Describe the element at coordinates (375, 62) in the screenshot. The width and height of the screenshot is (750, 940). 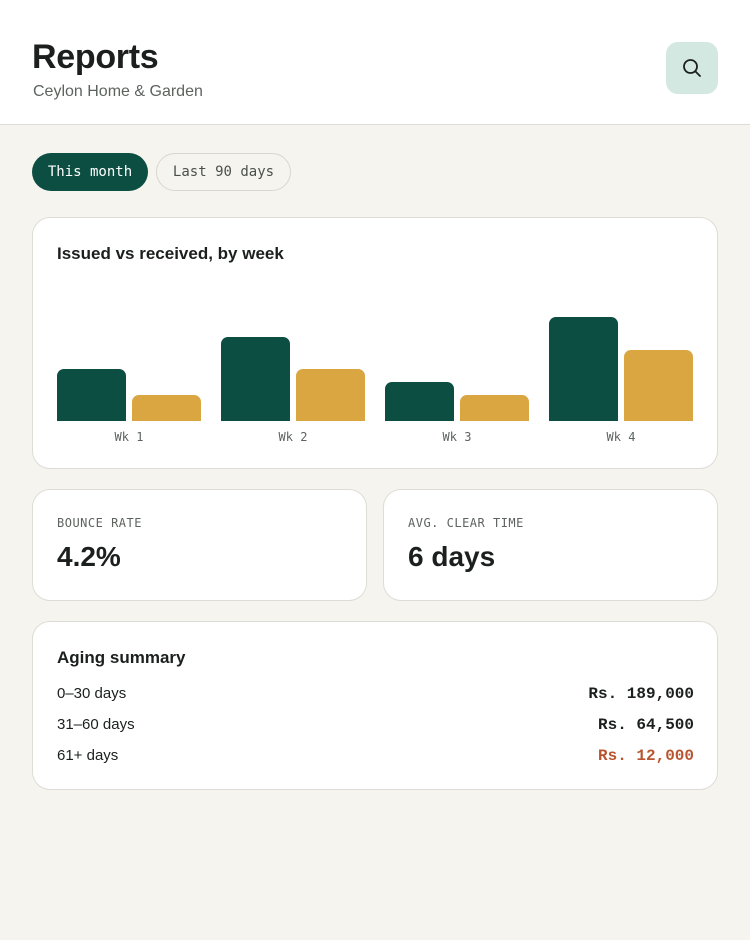
I see `app-header: Reports Ceylon Home & Garden` at that location.